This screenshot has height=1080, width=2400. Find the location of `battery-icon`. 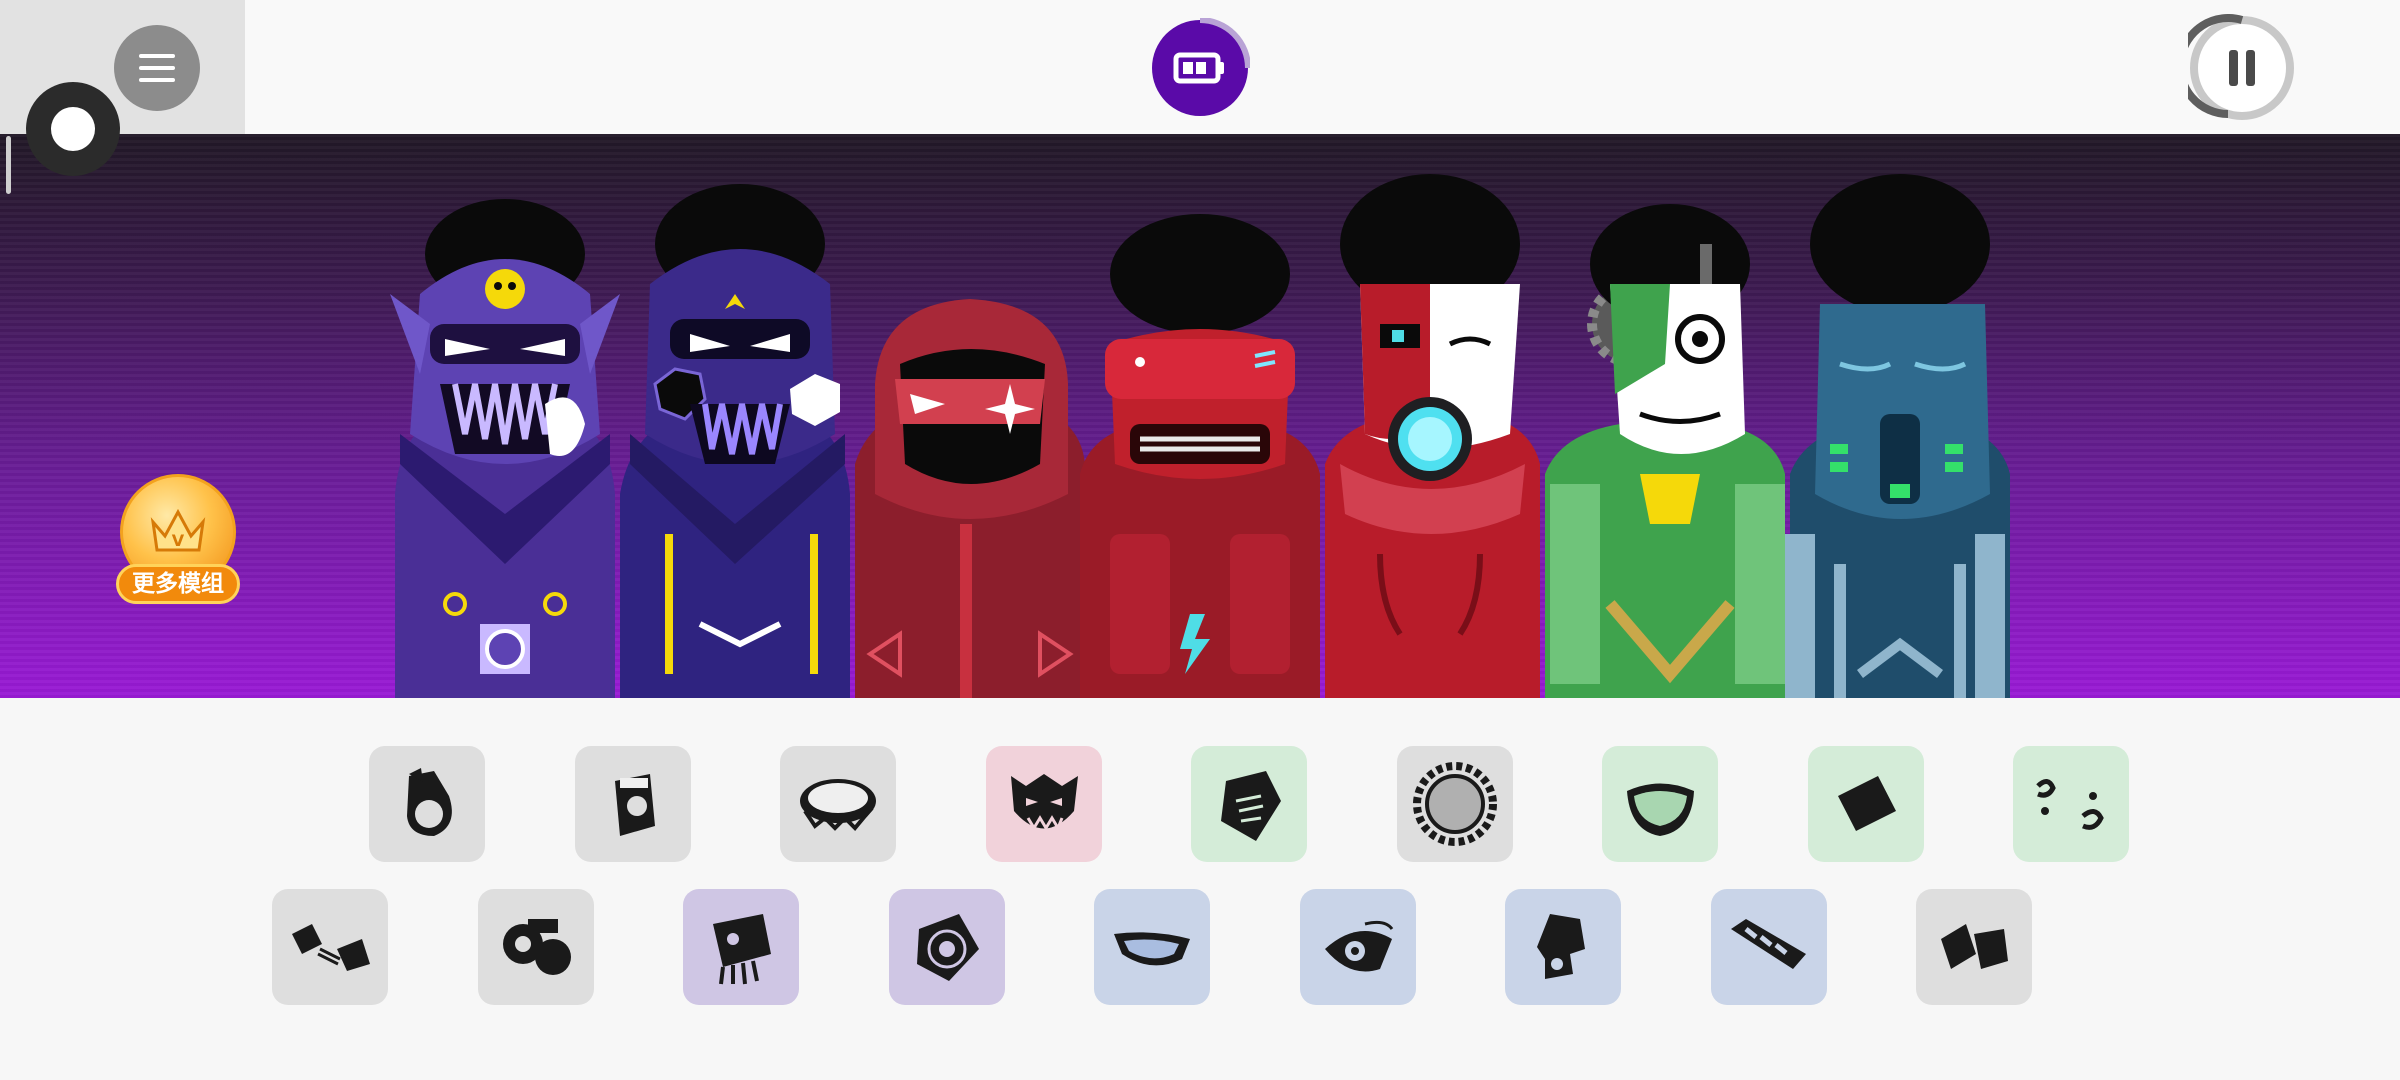

battery-icon is located at coordinates (1200, 68).